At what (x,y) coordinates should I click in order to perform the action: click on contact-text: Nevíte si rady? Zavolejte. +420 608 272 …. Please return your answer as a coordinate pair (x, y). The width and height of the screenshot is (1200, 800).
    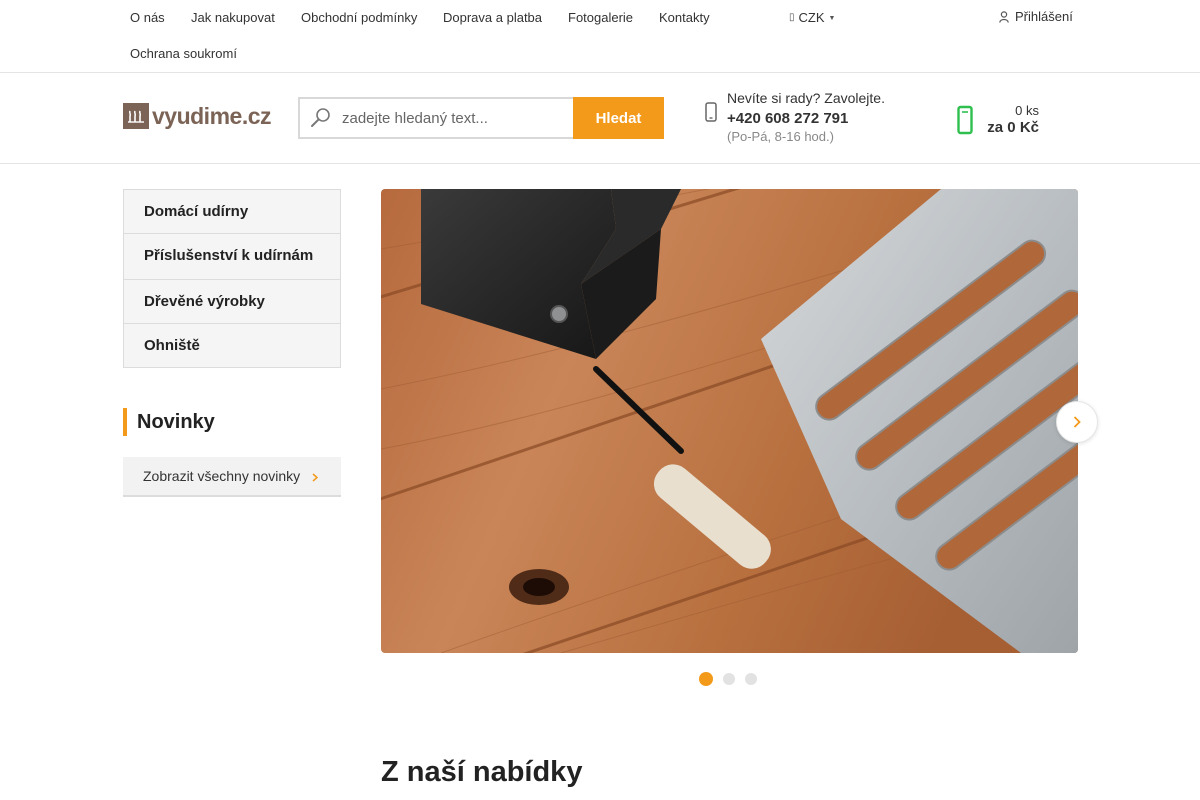
    Looking at the image, I should click on (827, 117).